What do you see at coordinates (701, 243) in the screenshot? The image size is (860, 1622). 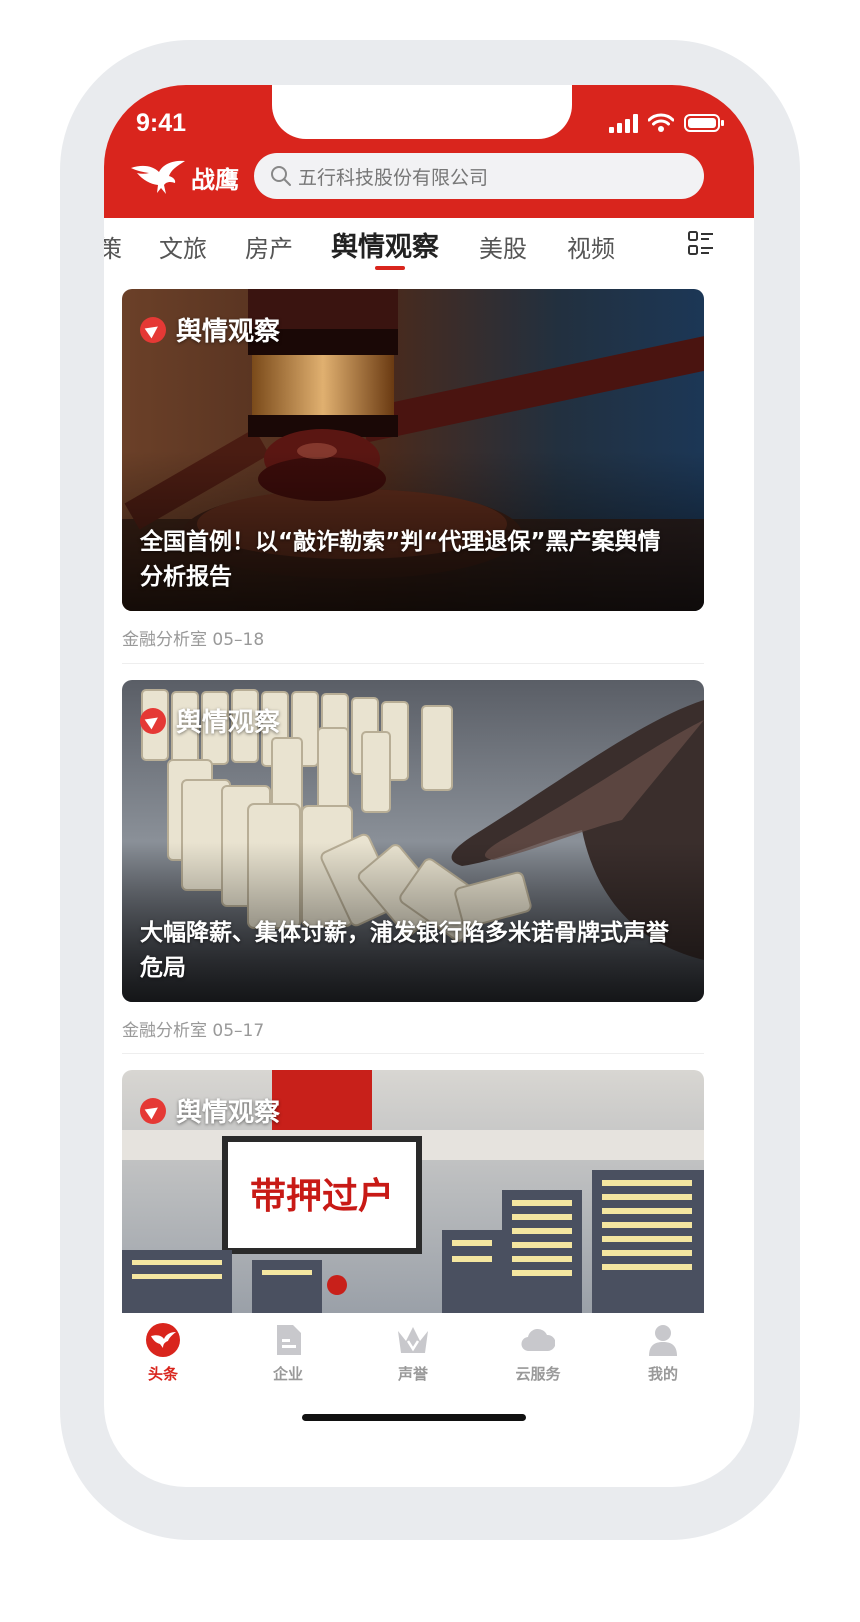 I see `category-menu-icon` at bounding box center [701, 243].